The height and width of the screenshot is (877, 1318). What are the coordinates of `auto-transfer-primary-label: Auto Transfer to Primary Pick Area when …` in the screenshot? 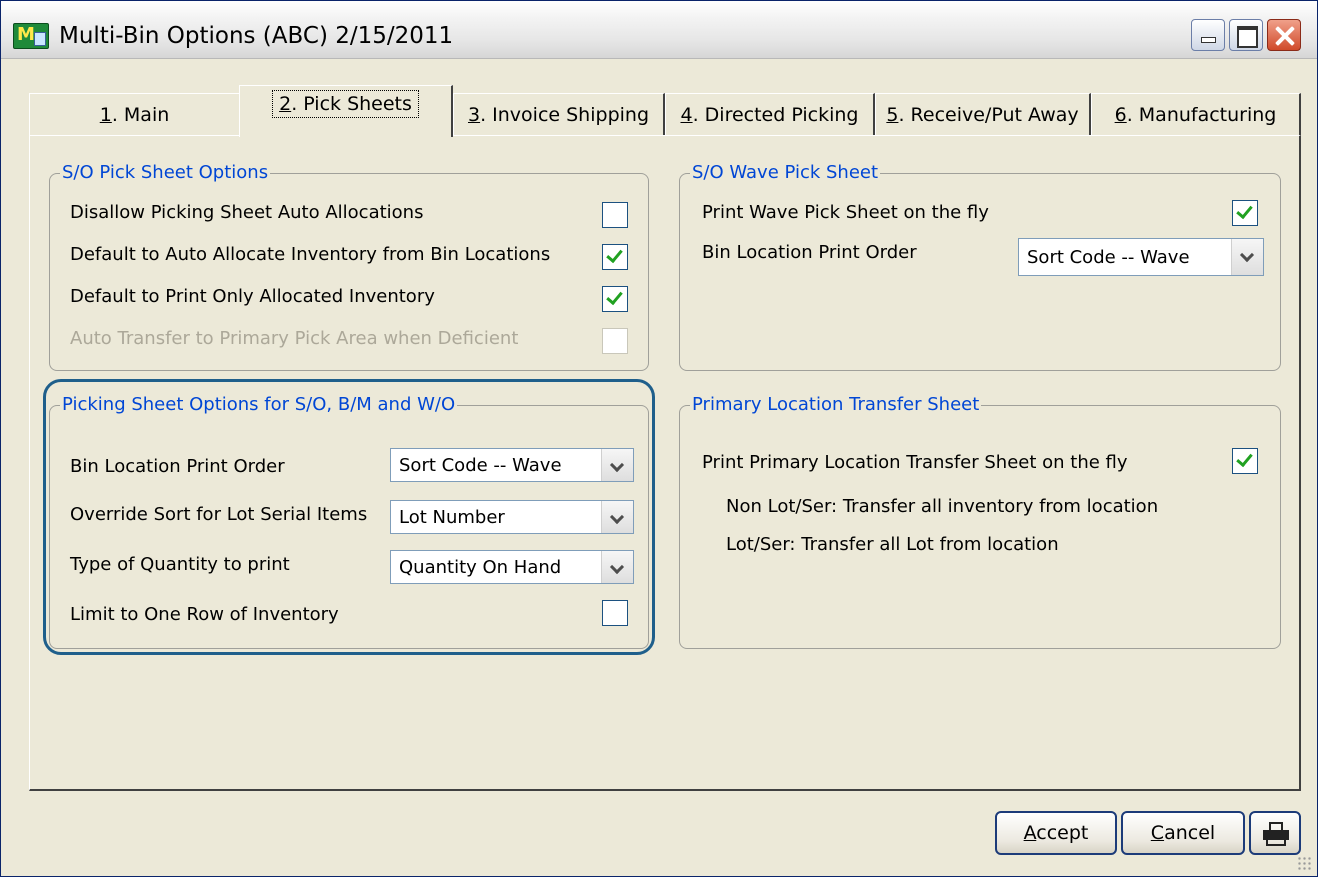 It's located at (294, 338).